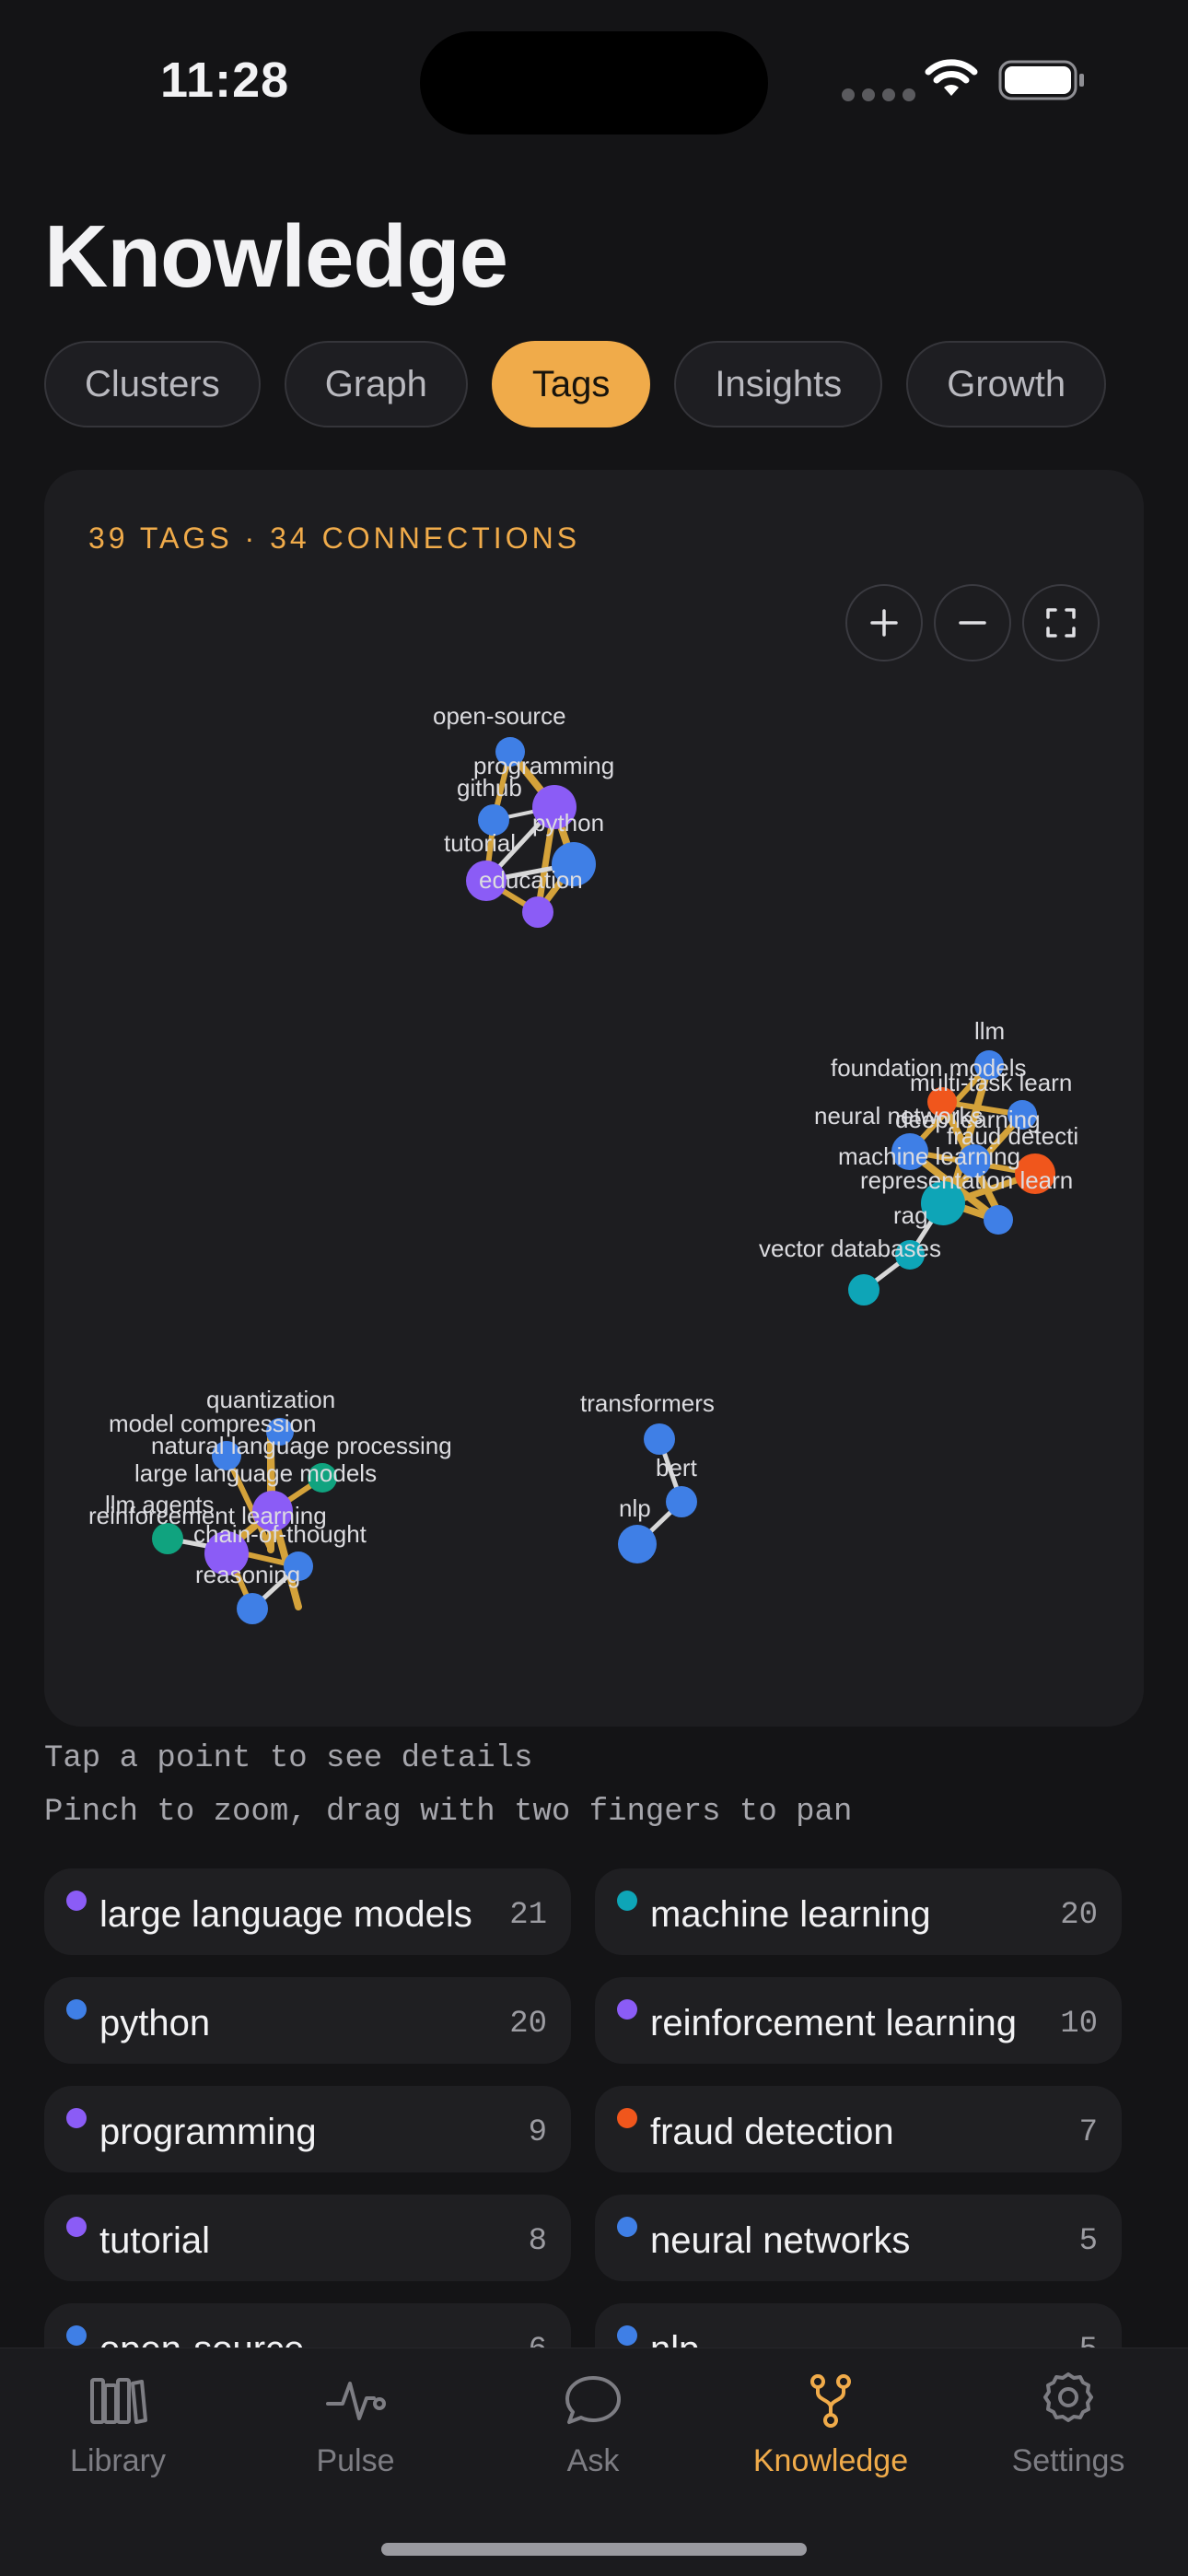 This screenshot has width=1188, height=2576. What do you see at coordinates (119, 2401) in the screenshot?
I see `library-icon` at bounding box center [119, 2401].